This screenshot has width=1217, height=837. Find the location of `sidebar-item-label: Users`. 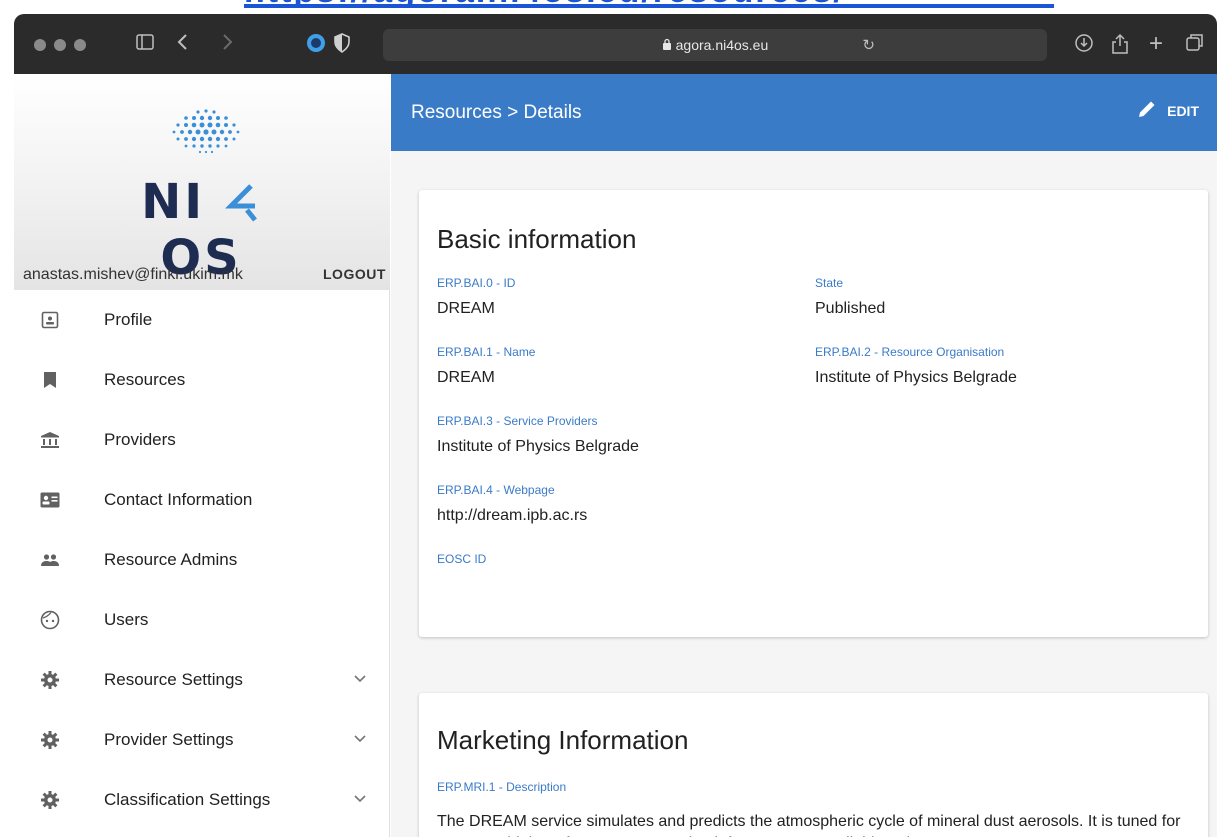

sidebar-item-label: Users is located at coordinates (126, 619).